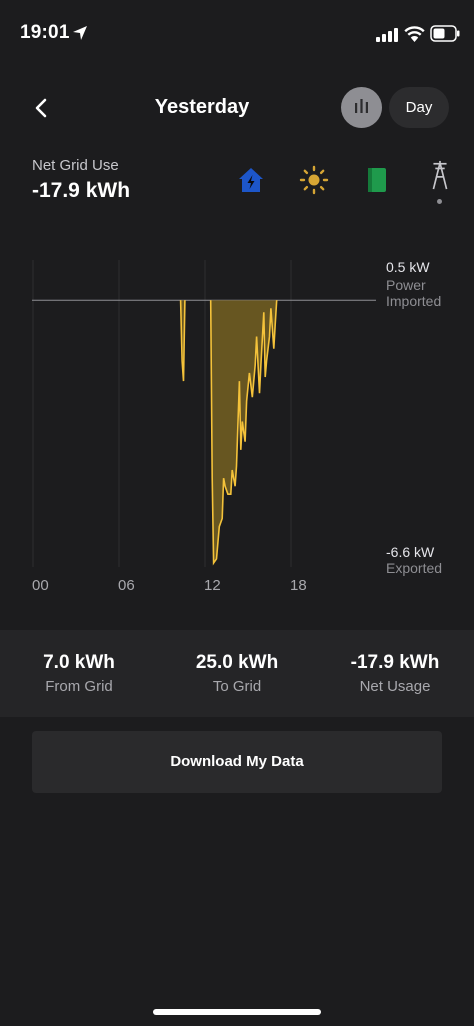 The height and width of the screenshot is (1026, 474). Describe the element at coordinates (377, 180) in the screenshot. I see `powerwall-icon` at that location.